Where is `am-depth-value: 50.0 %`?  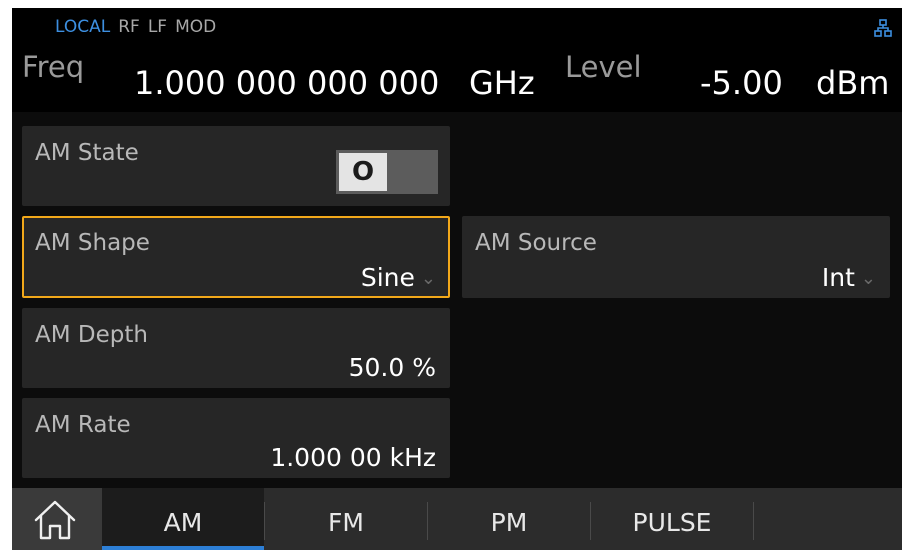
am-depth-value: 50.0 % is located at coordinates (392, 367).